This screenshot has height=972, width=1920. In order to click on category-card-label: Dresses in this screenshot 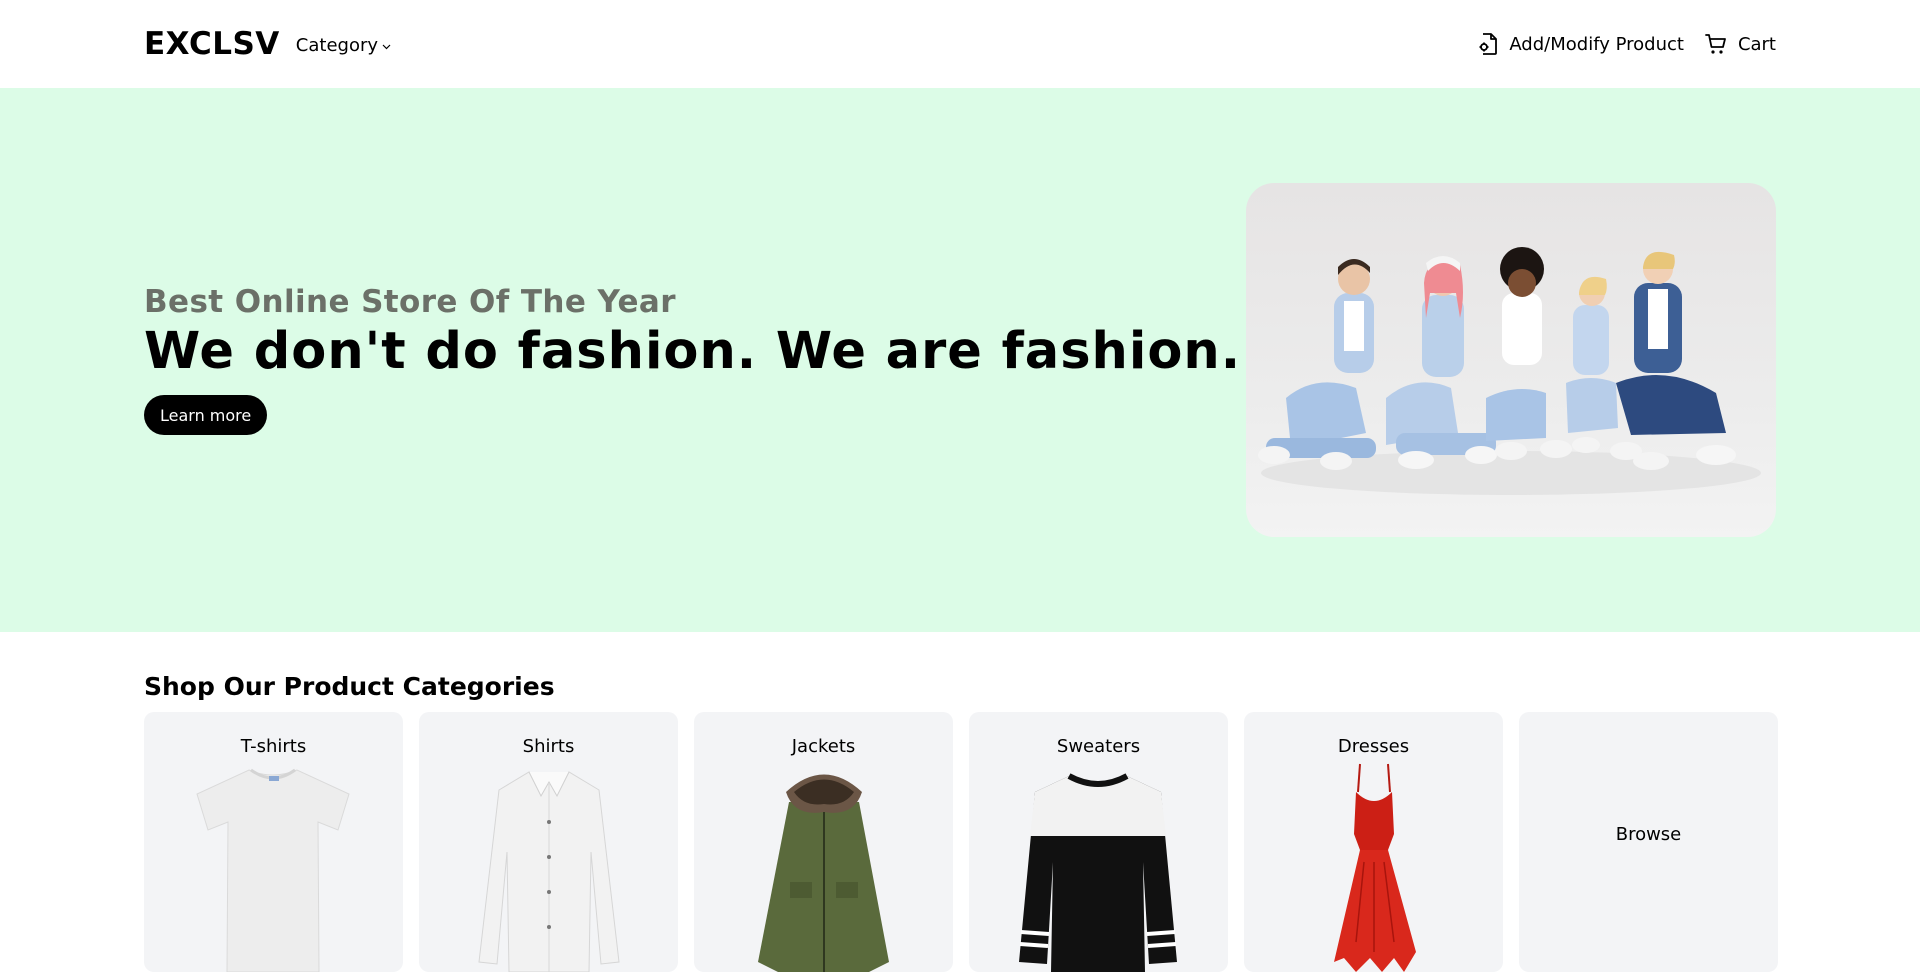, I will do `click(1373, 746)`.